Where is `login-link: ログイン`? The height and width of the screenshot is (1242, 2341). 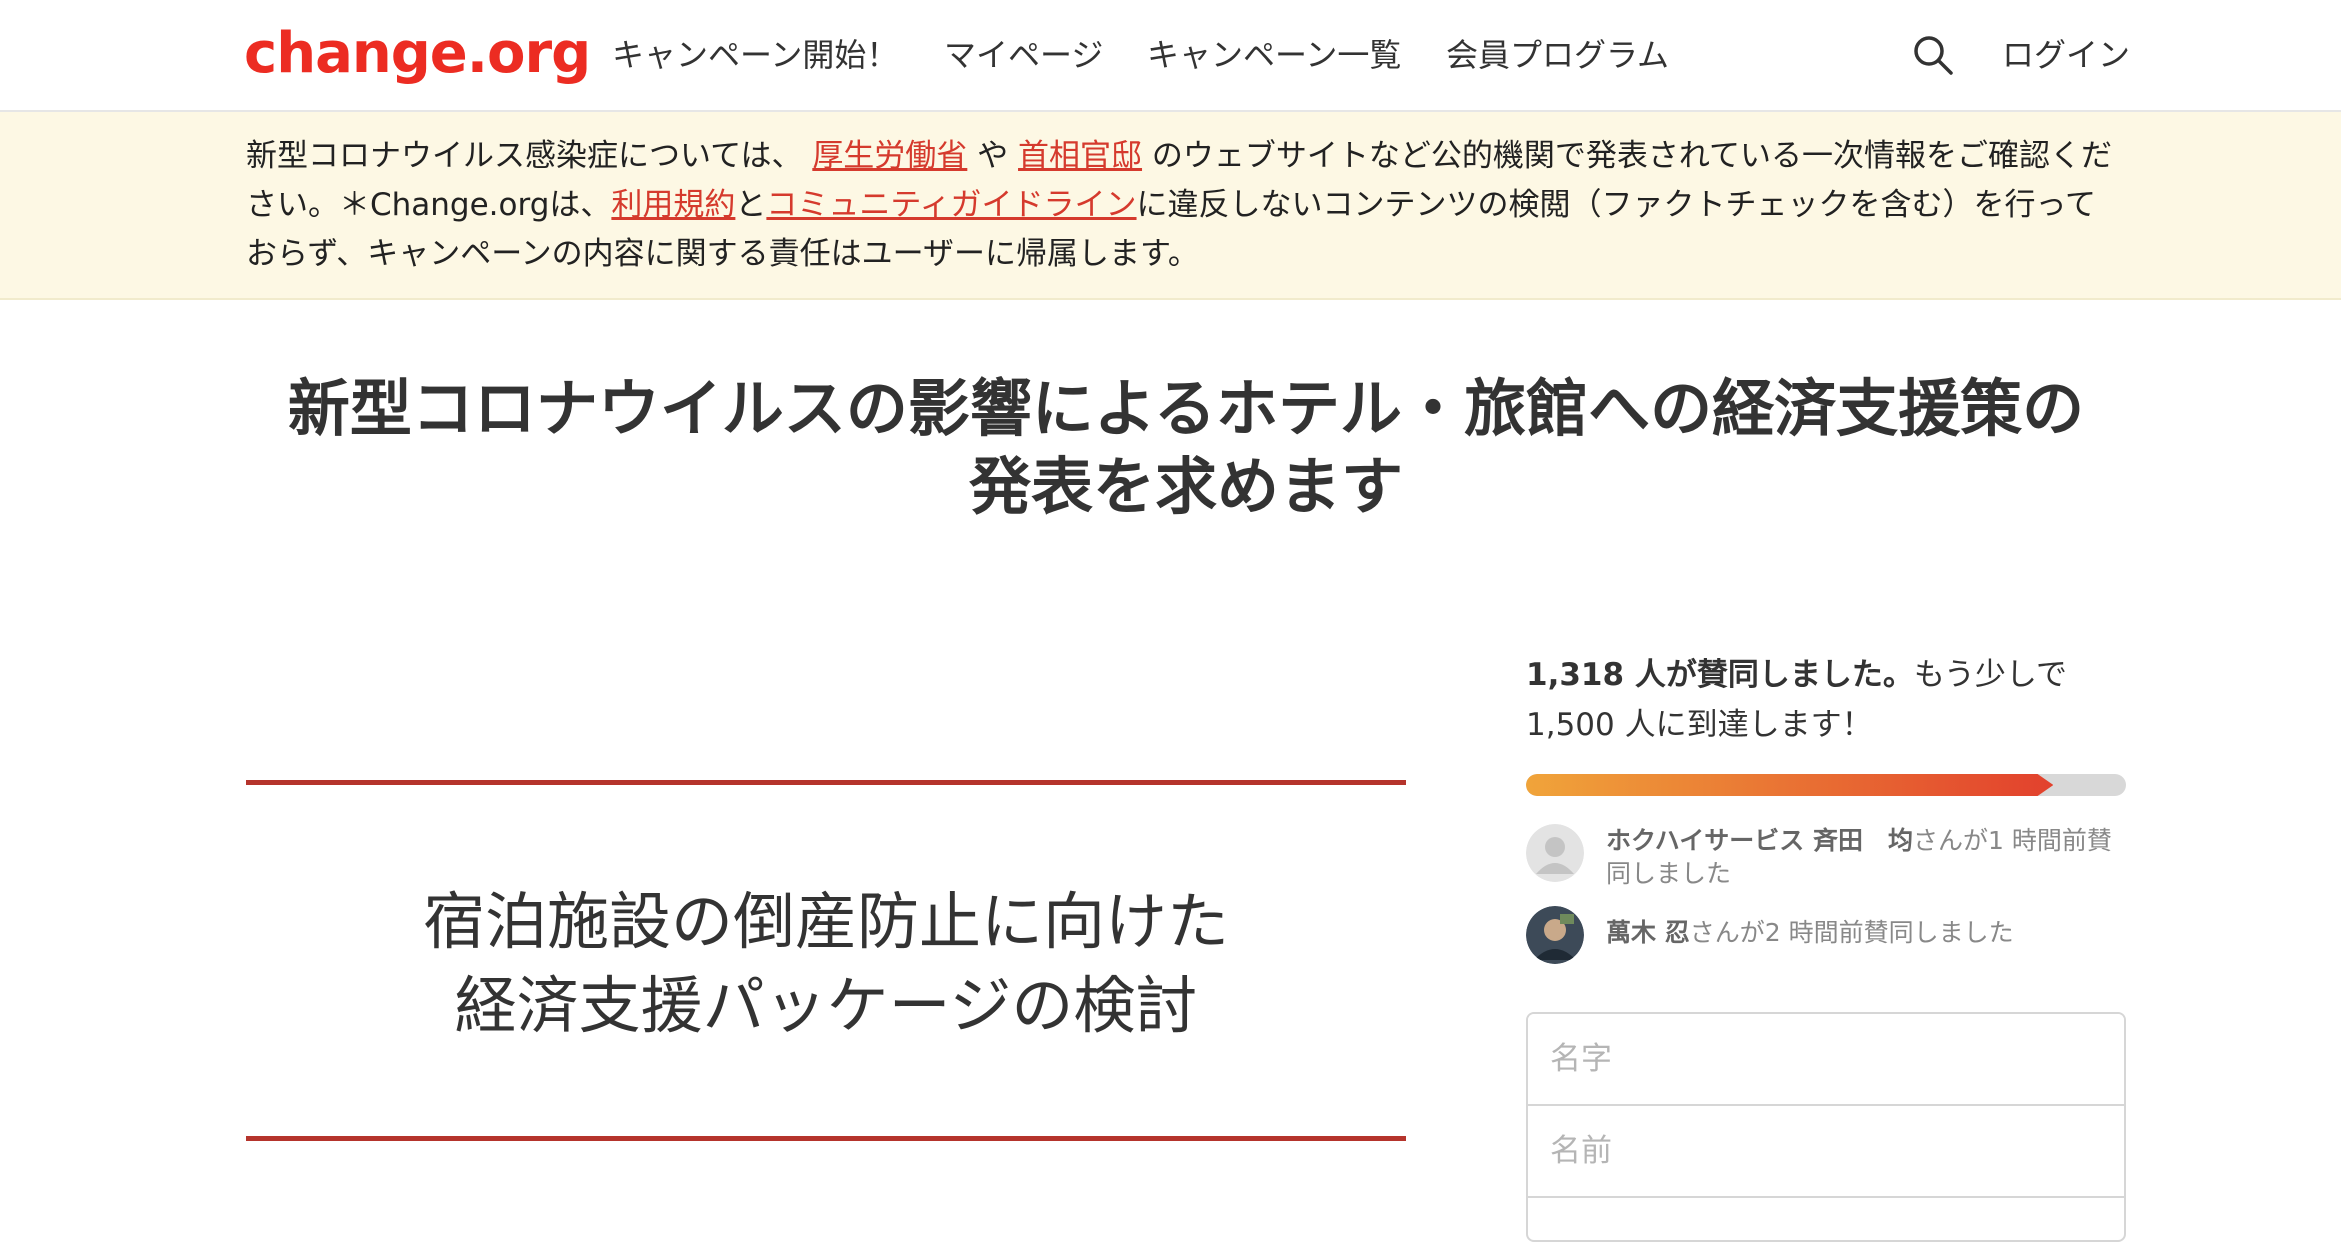
login-link: ログイン is located at coordinates (2066, 55).